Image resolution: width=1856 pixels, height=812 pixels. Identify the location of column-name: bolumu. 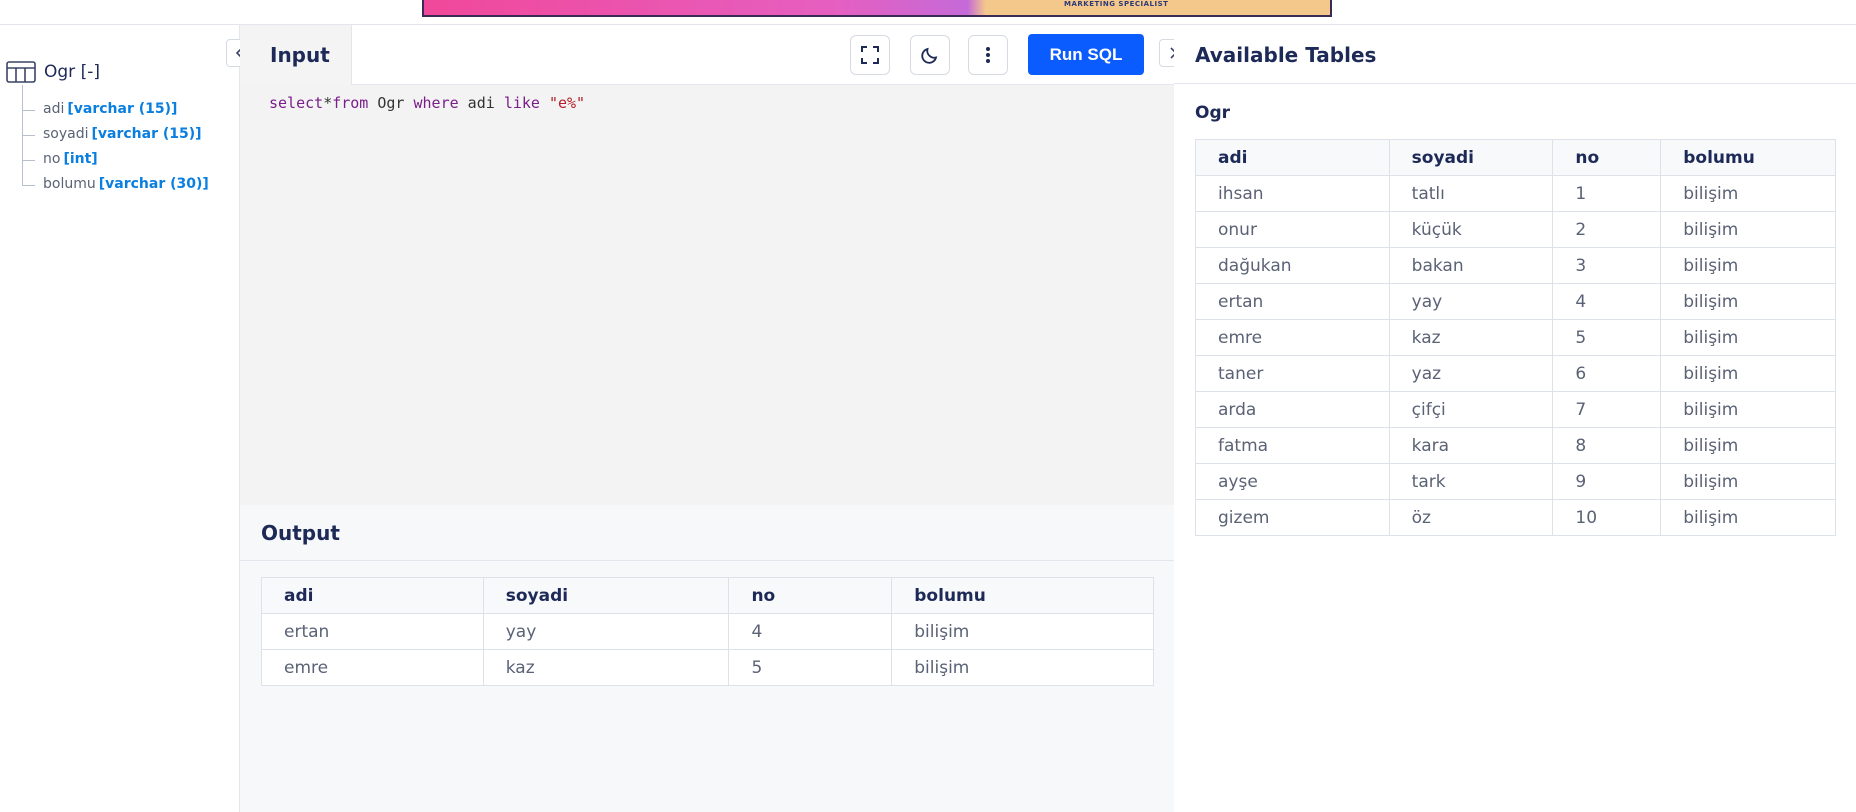
(69, 184).